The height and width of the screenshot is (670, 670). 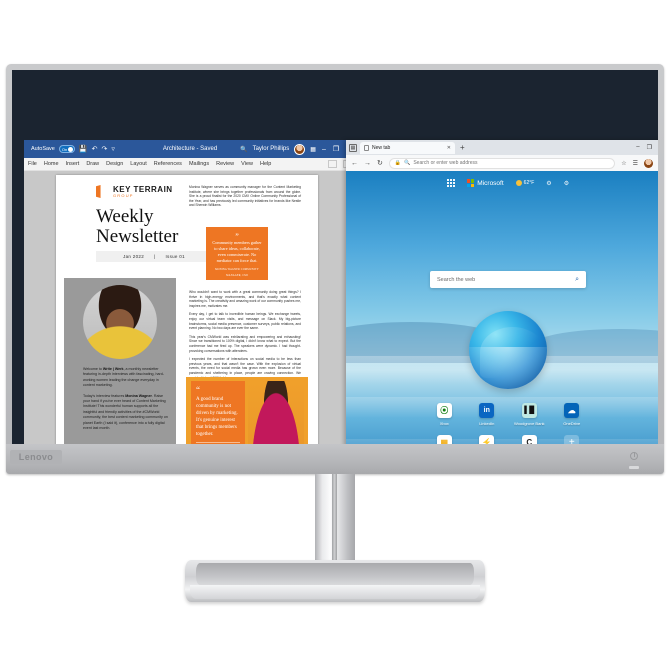 I want to click on lock-icon: 🔒, so click(x=398, y=163).